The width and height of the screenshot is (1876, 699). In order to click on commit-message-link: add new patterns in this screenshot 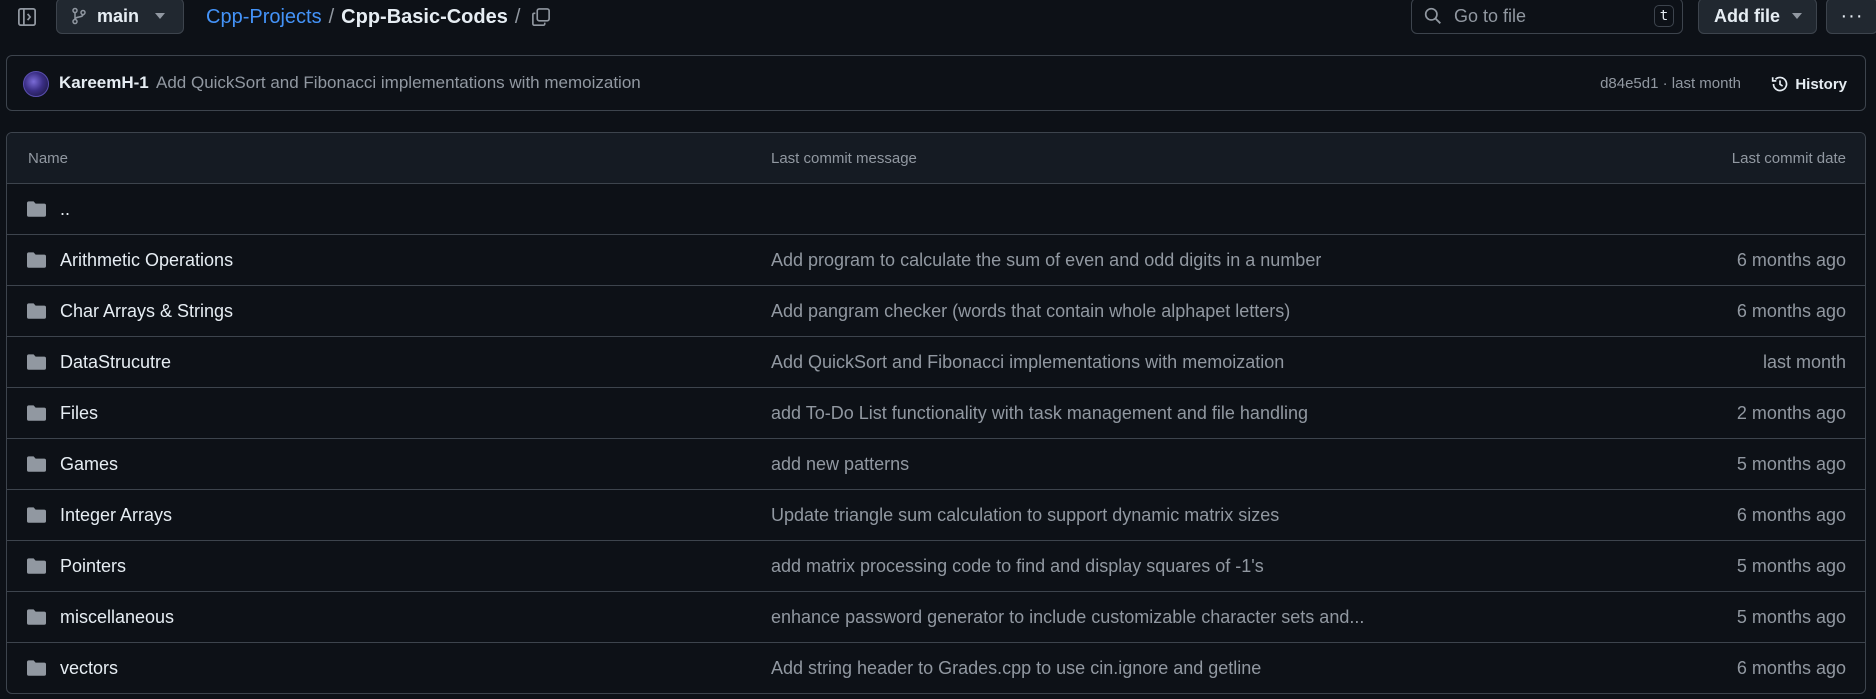, I will do `click(840, 464)`.